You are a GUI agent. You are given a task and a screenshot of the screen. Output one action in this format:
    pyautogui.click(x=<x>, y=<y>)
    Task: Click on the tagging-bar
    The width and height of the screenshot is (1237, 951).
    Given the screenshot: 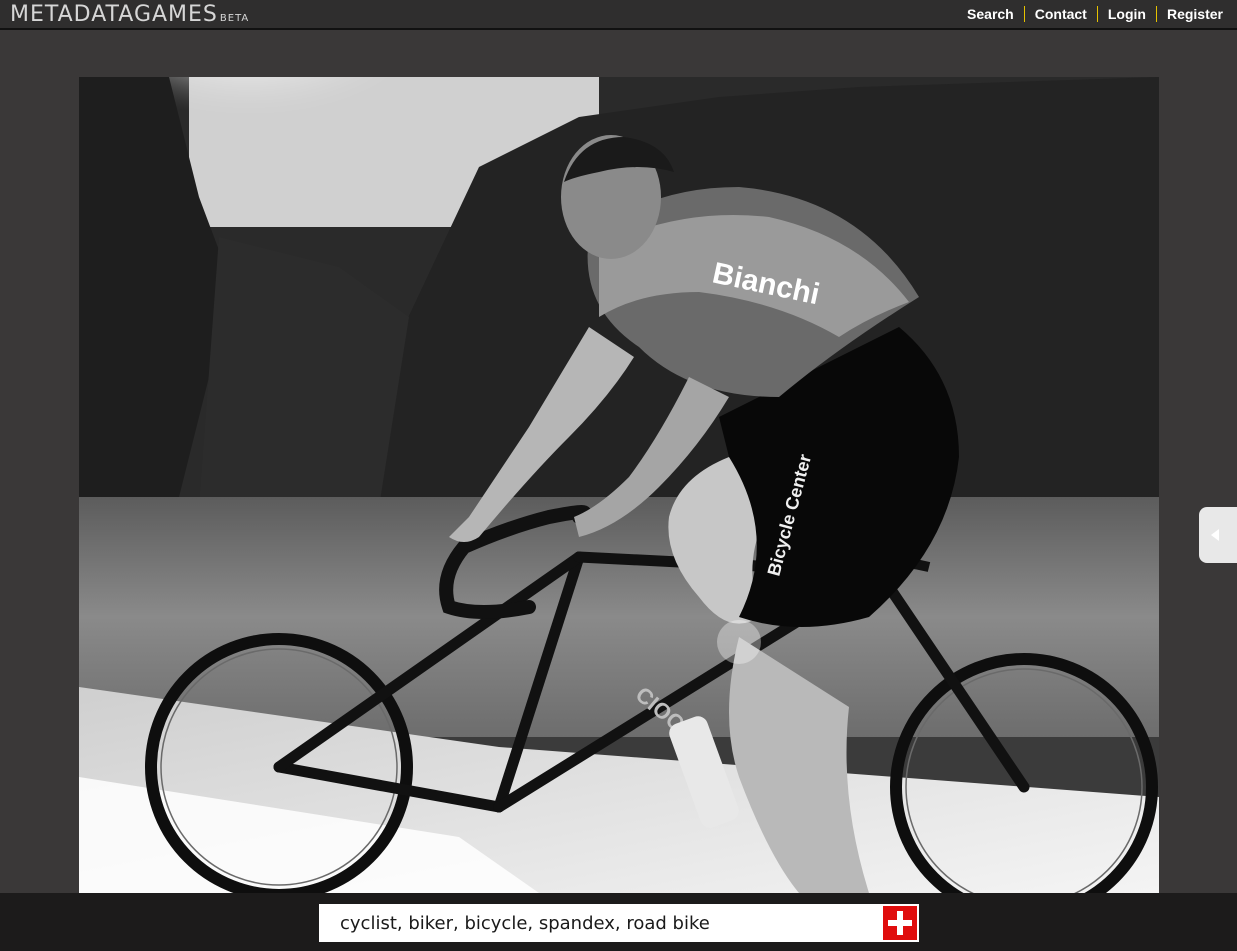 What is the action you would take?
    pyautogui.click(x=618, y=922)
    